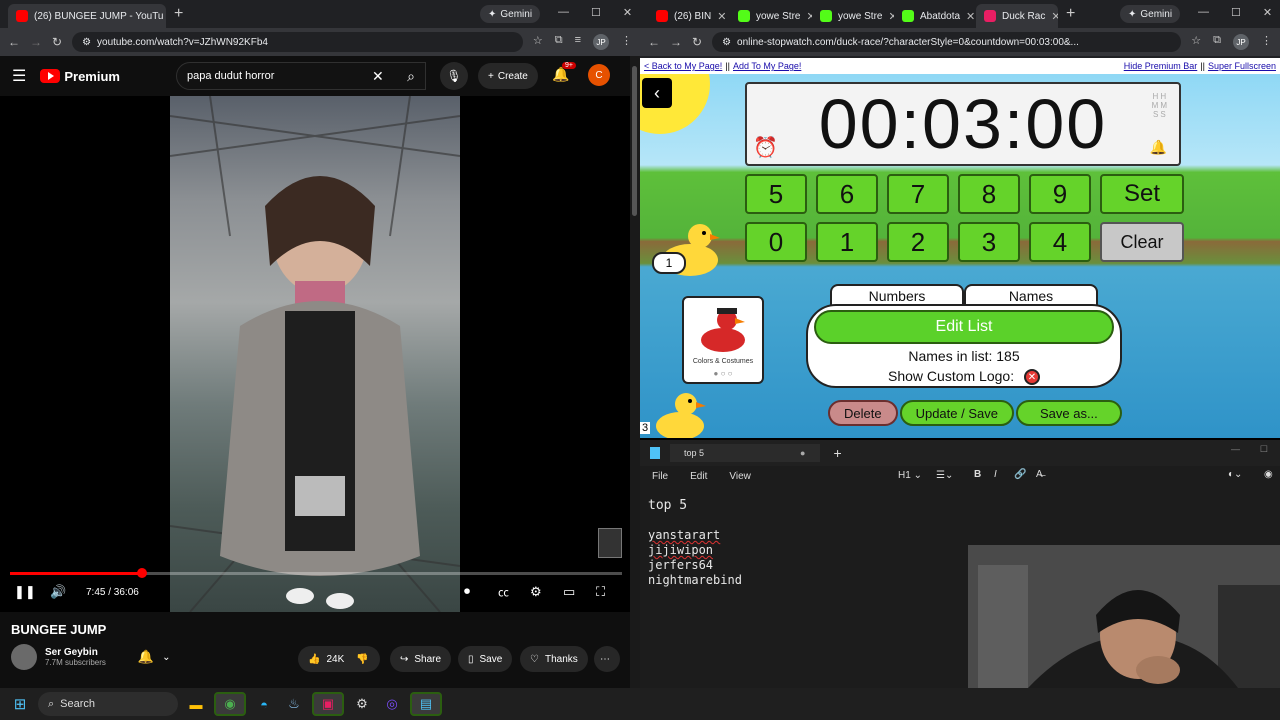  Describe the element at coordinates (19, 76) in the screenshot. I see `hamburger-menu-icon: ☰` at that location.